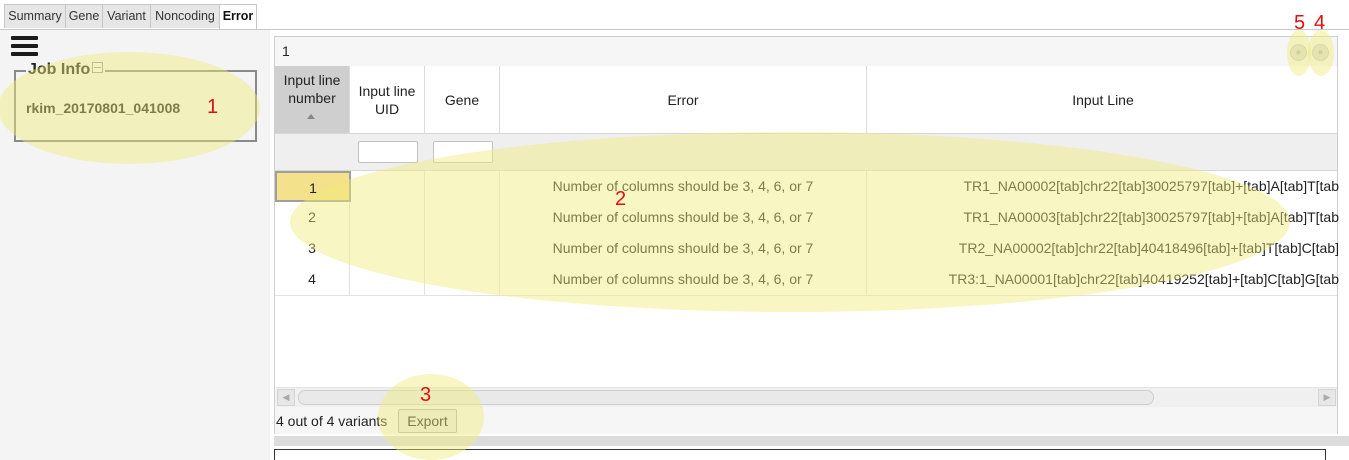 The width and height of the screenshot is (1349, 460). I want to click on column-header-label: Error, so click(683, 99).